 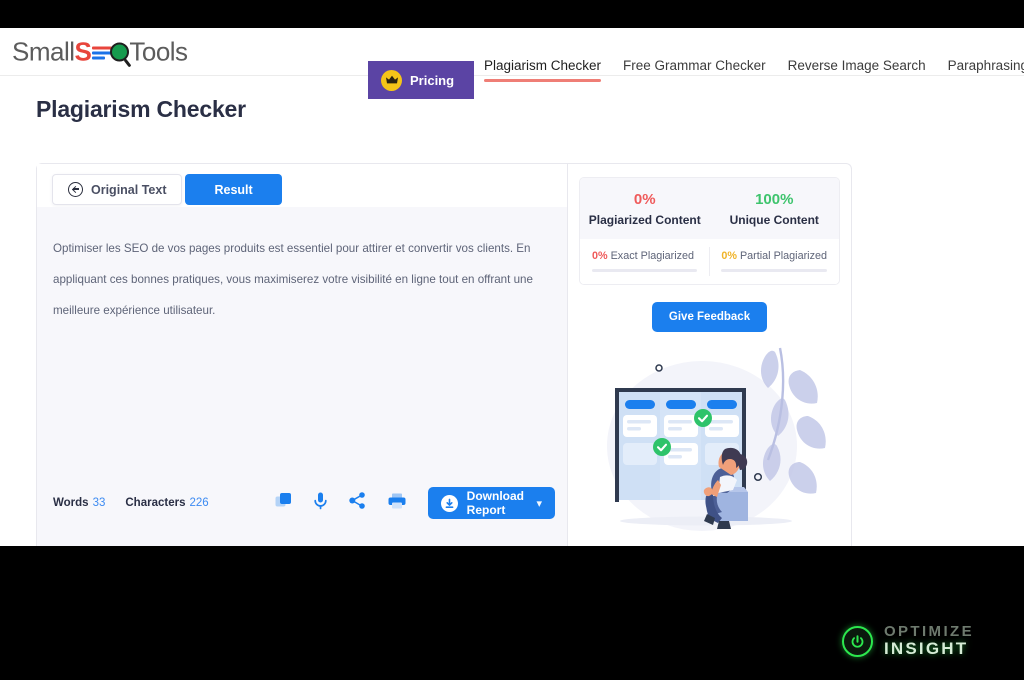 I want to click on page-title: Plagiarism Checker, so click(x=141, y=109).